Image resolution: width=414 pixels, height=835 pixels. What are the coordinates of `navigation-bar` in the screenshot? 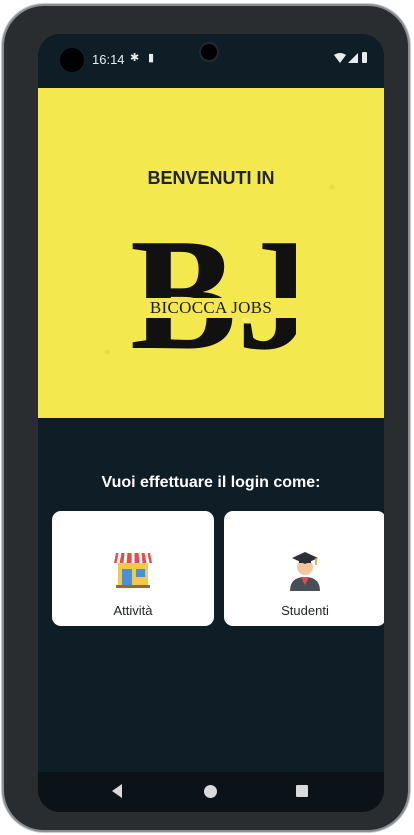 It's located at (211, 792).